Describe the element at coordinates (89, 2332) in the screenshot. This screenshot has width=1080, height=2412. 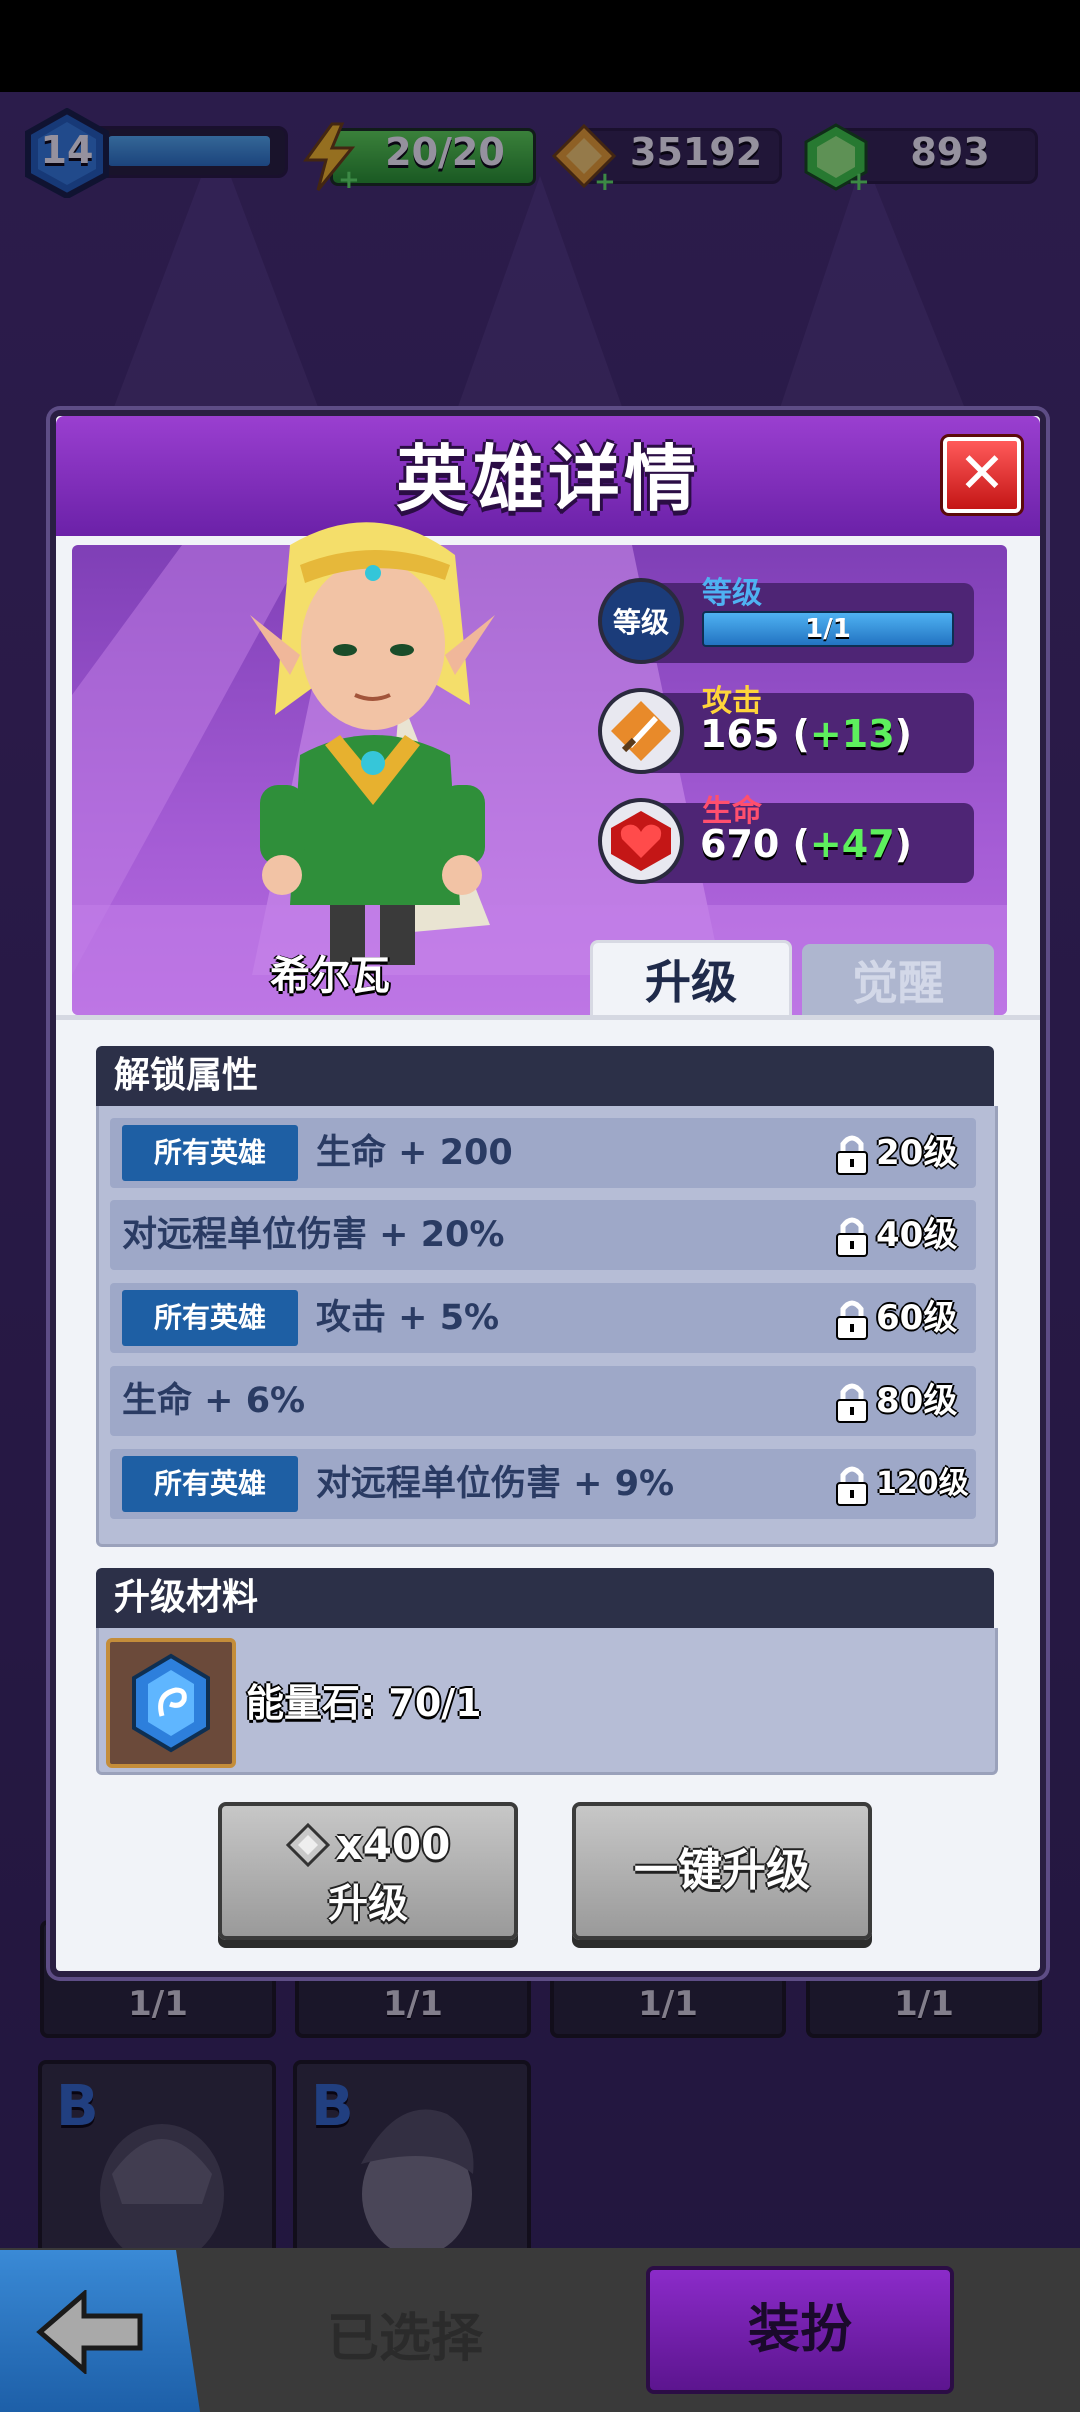
I see `back-arrow-icon` at that location.